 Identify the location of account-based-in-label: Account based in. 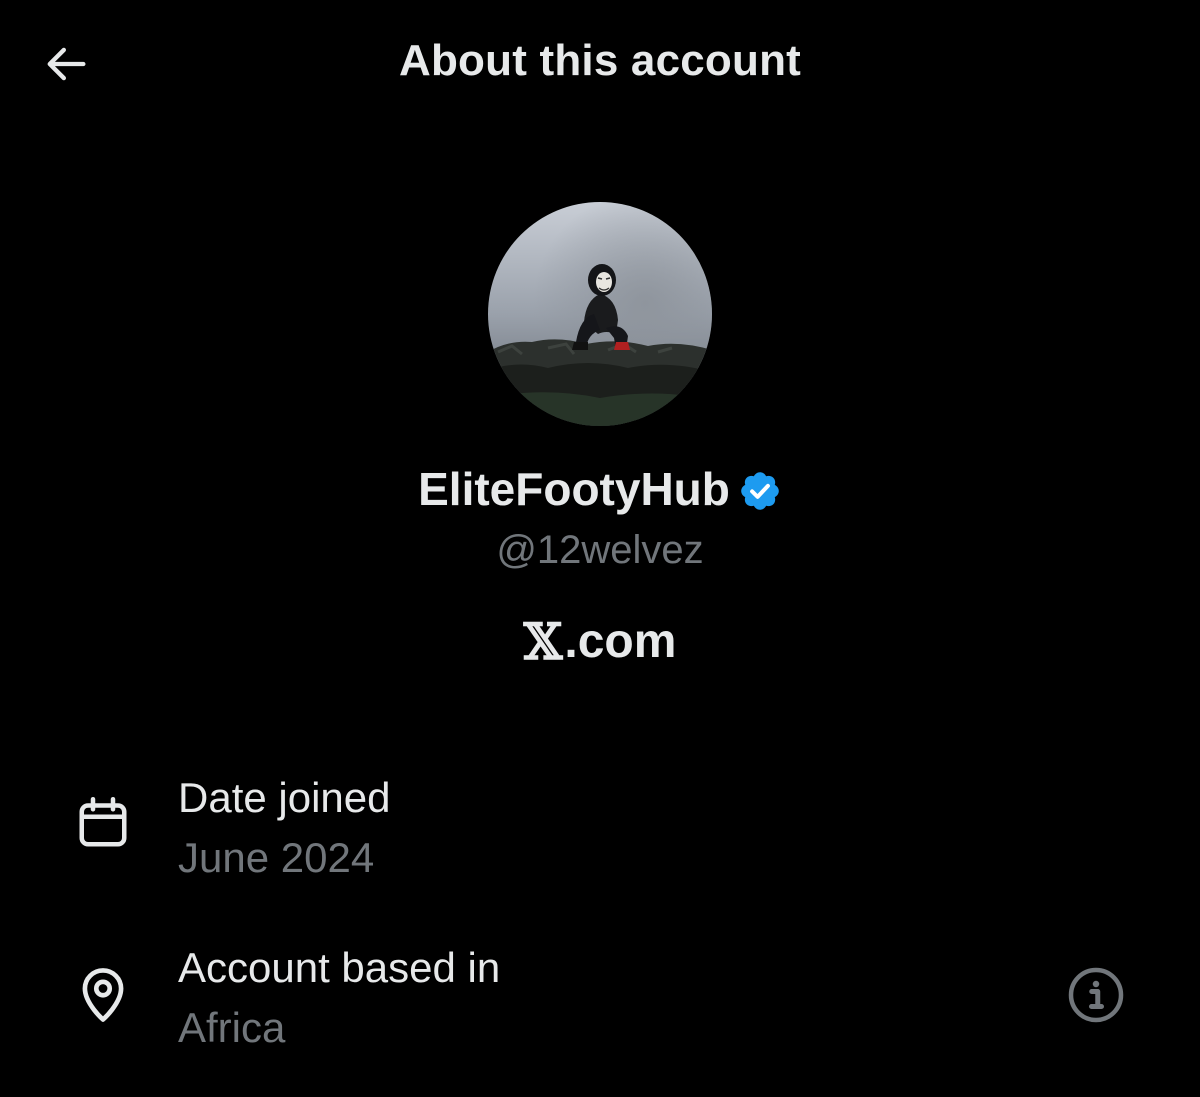
(339, 967).